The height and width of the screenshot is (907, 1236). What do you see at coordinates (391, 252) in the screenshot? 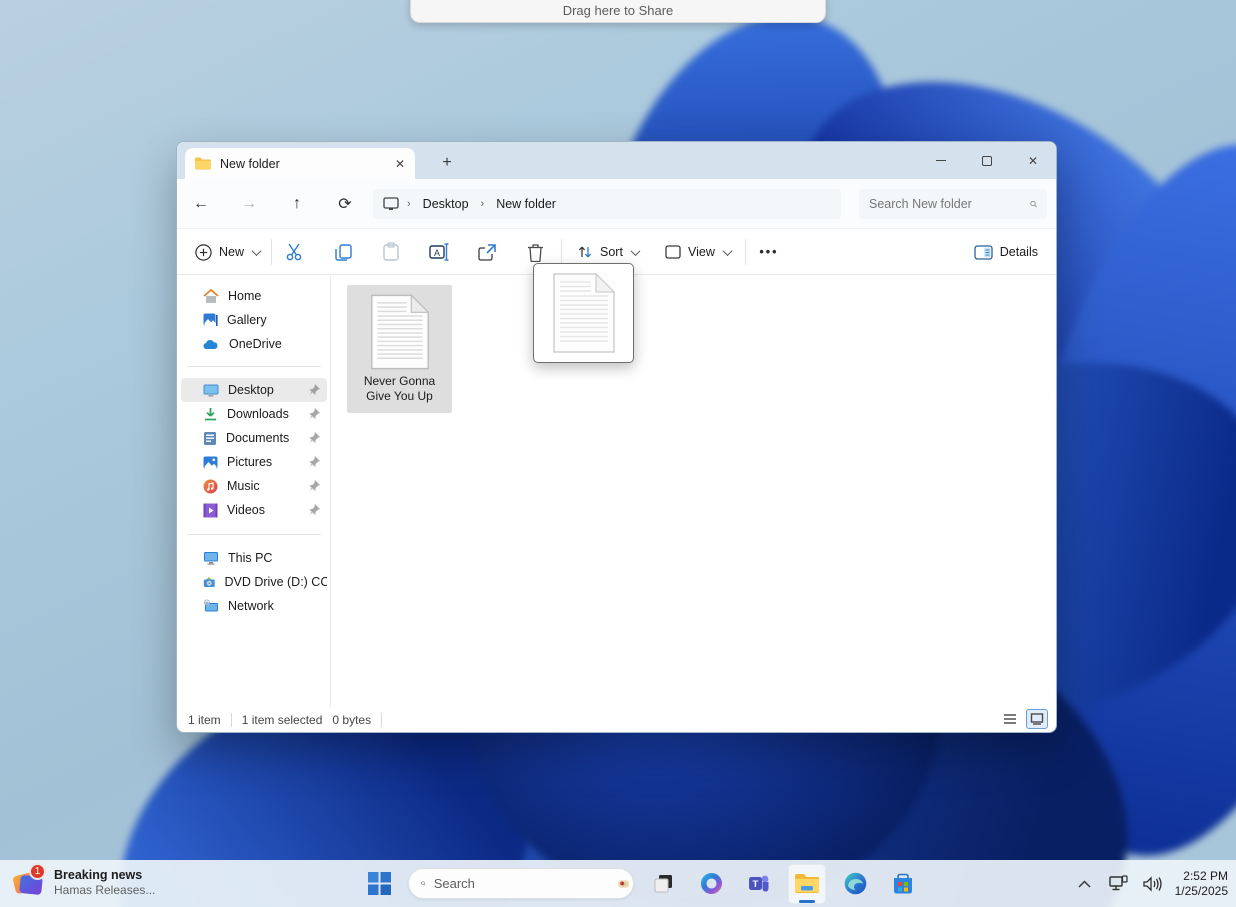
I see `paste-button` at bounding box center [391, 252].